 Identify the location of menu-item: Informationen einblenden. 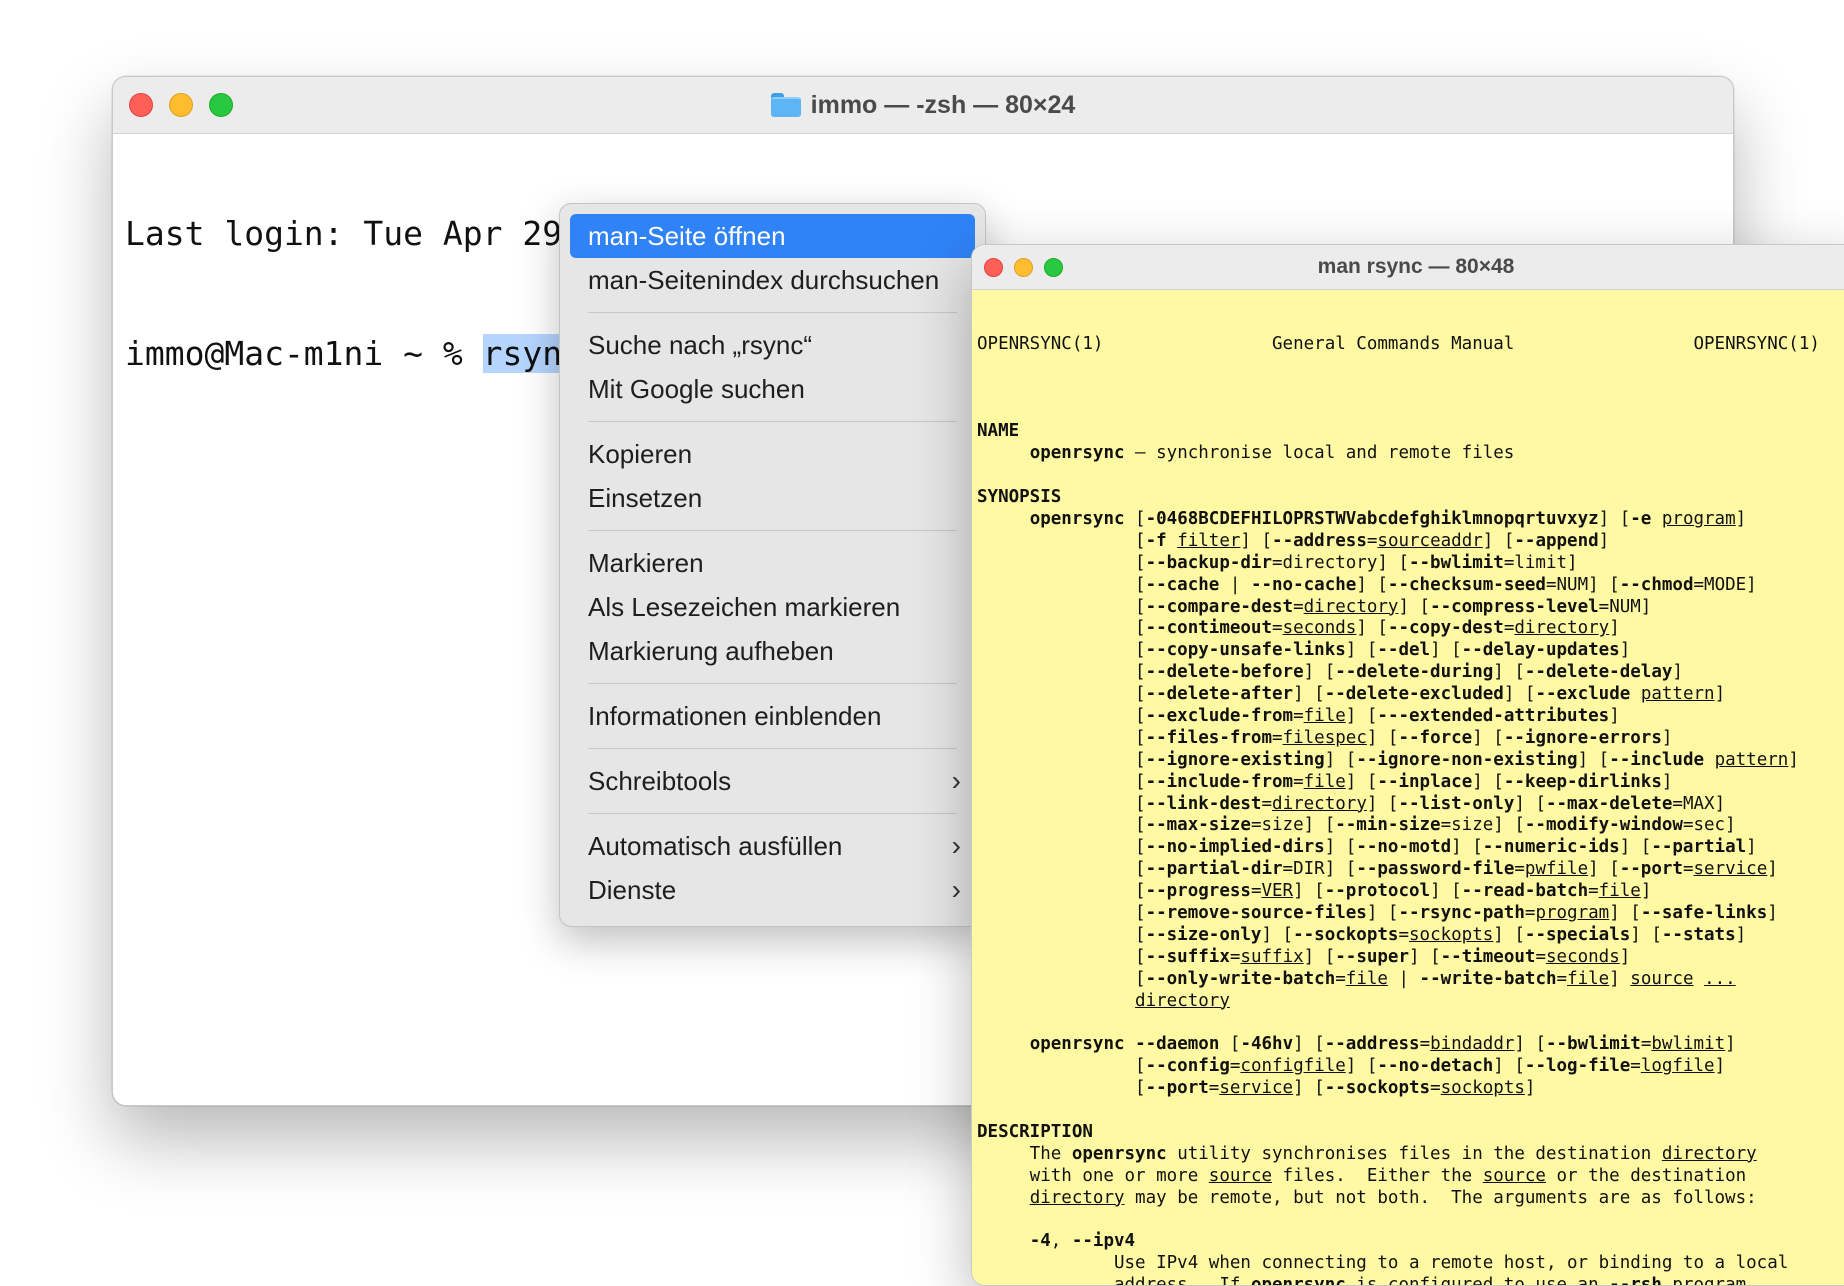
(772, 716).